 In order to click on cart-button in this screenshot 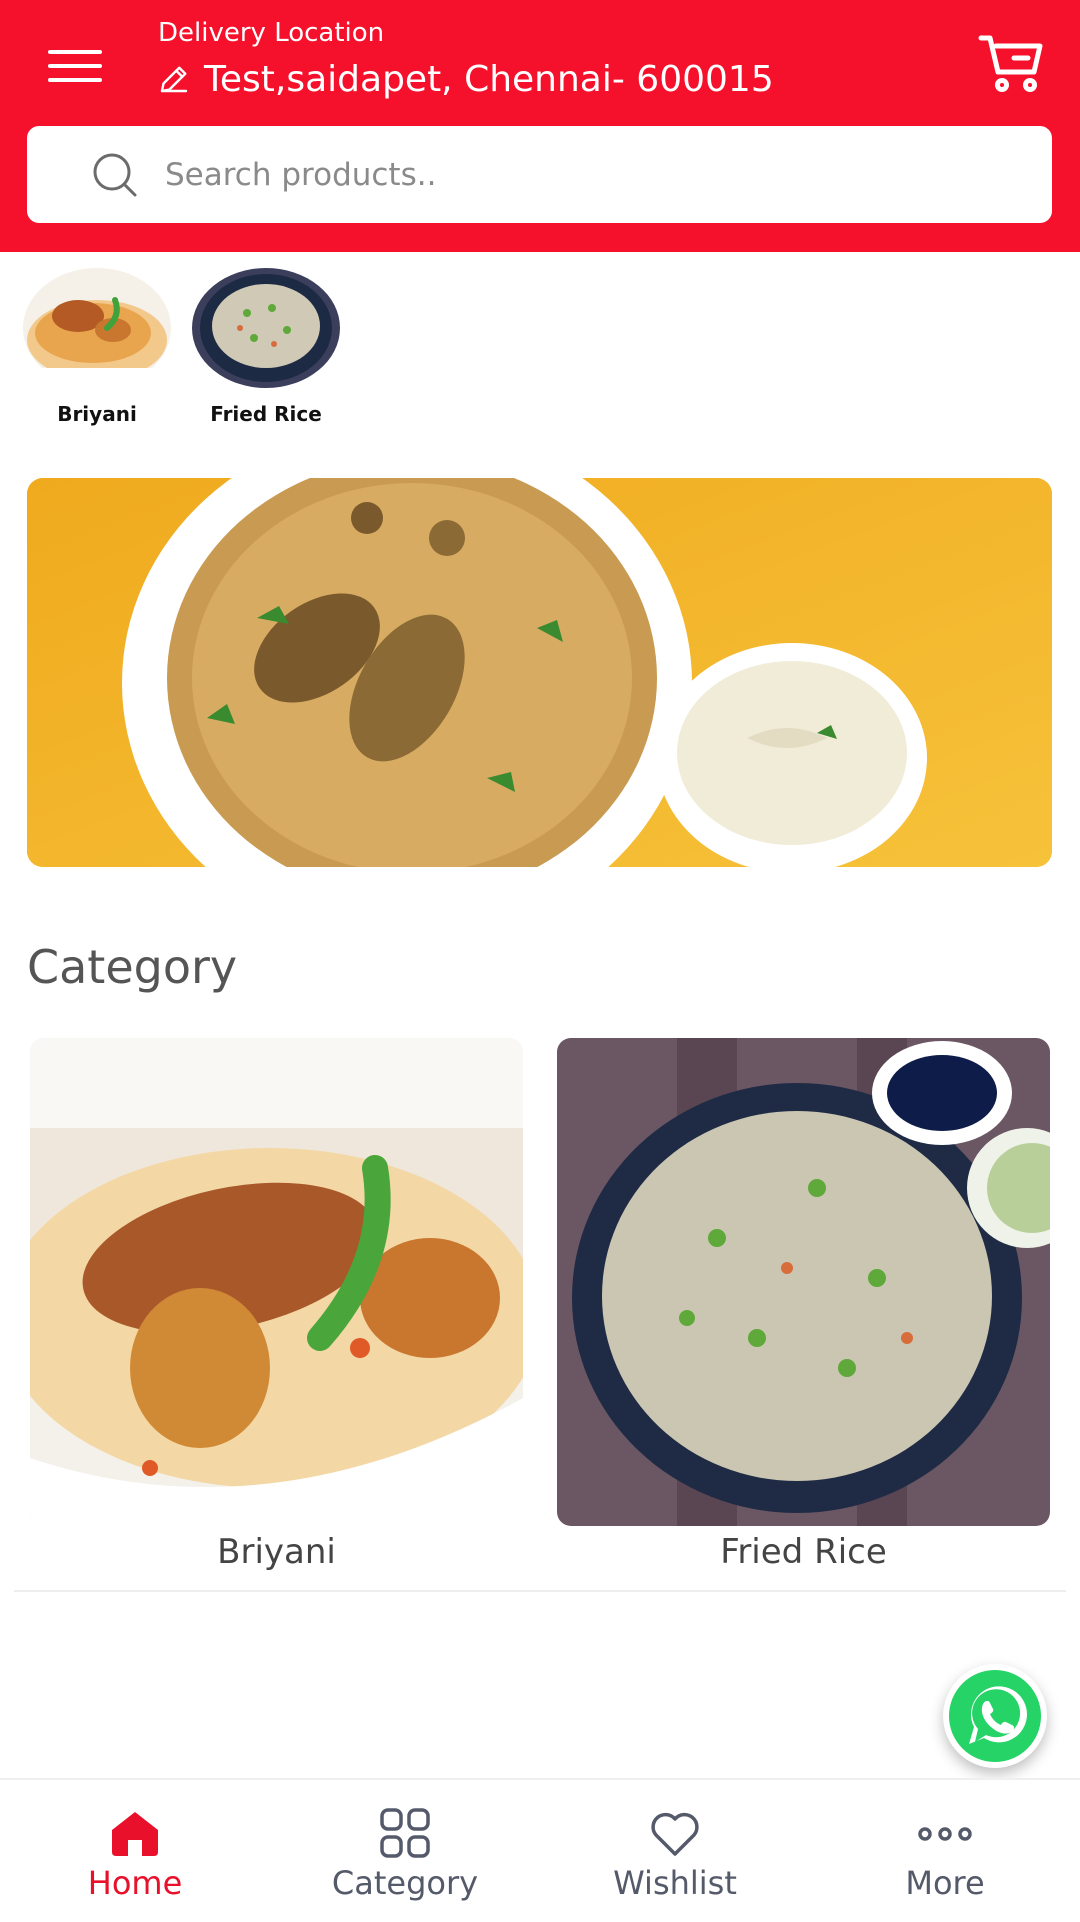, I will do `click(1011, 63)`.